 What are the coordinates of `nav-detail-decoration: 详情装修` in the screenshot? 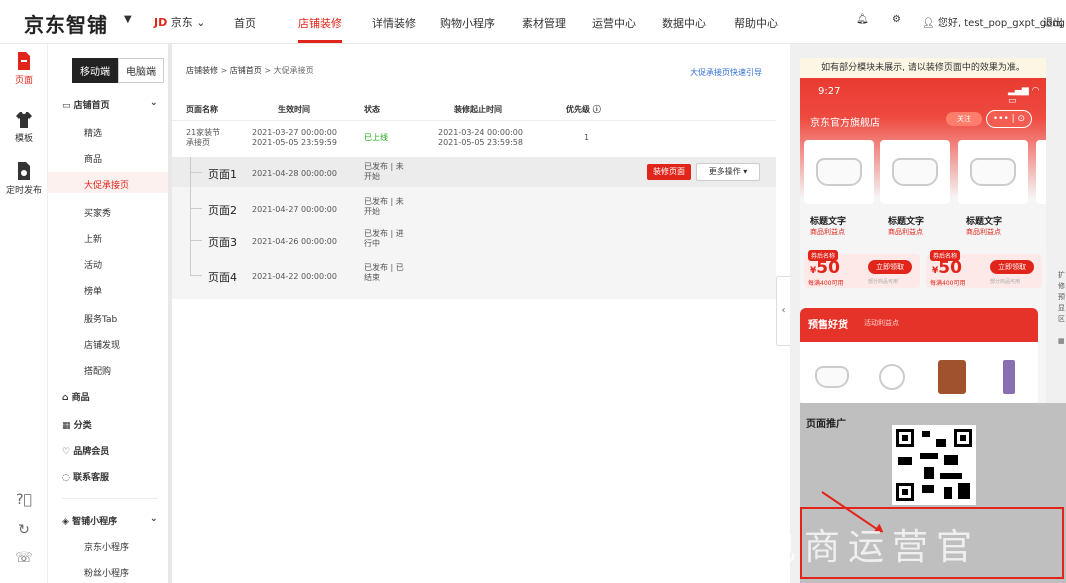 It's located at (394, 23).